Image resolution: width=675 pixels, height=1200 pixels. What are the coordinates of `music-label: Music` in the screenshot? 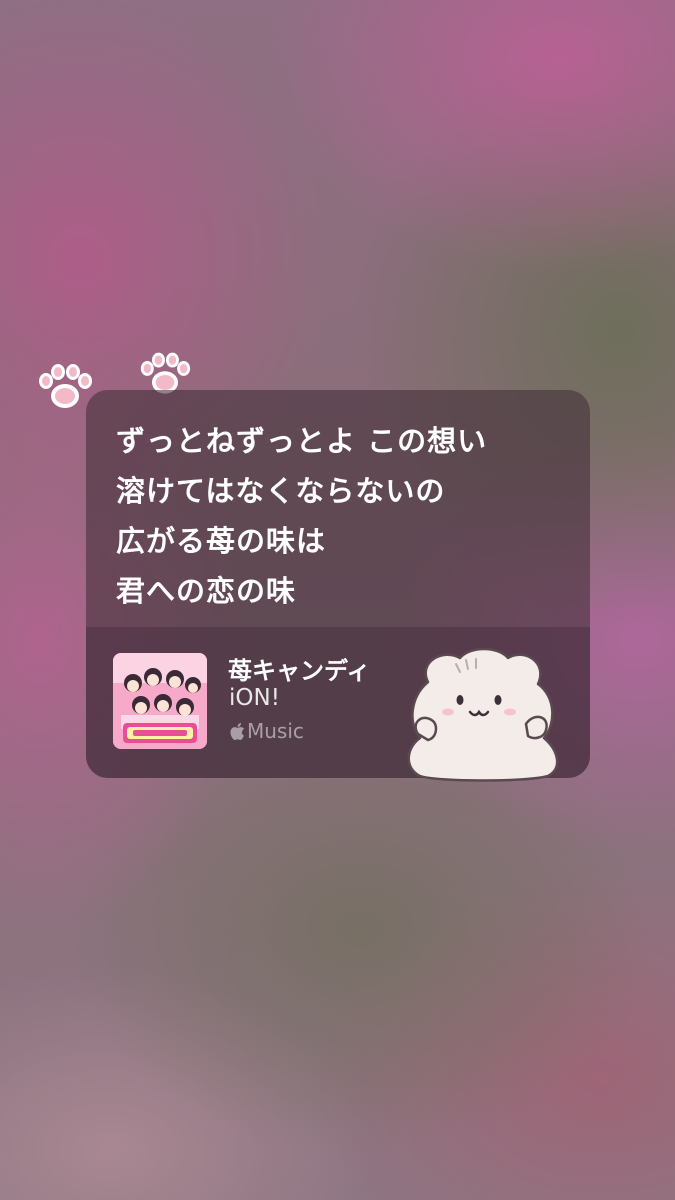 It's located at (275, 731).